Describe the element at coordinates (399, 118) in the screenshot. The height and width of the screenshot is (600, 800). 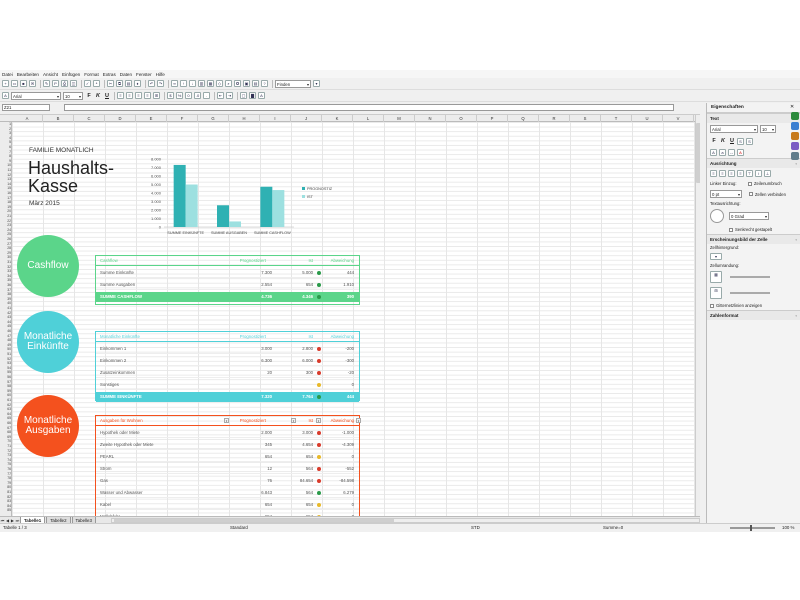
I see `column-header: M` at that location.